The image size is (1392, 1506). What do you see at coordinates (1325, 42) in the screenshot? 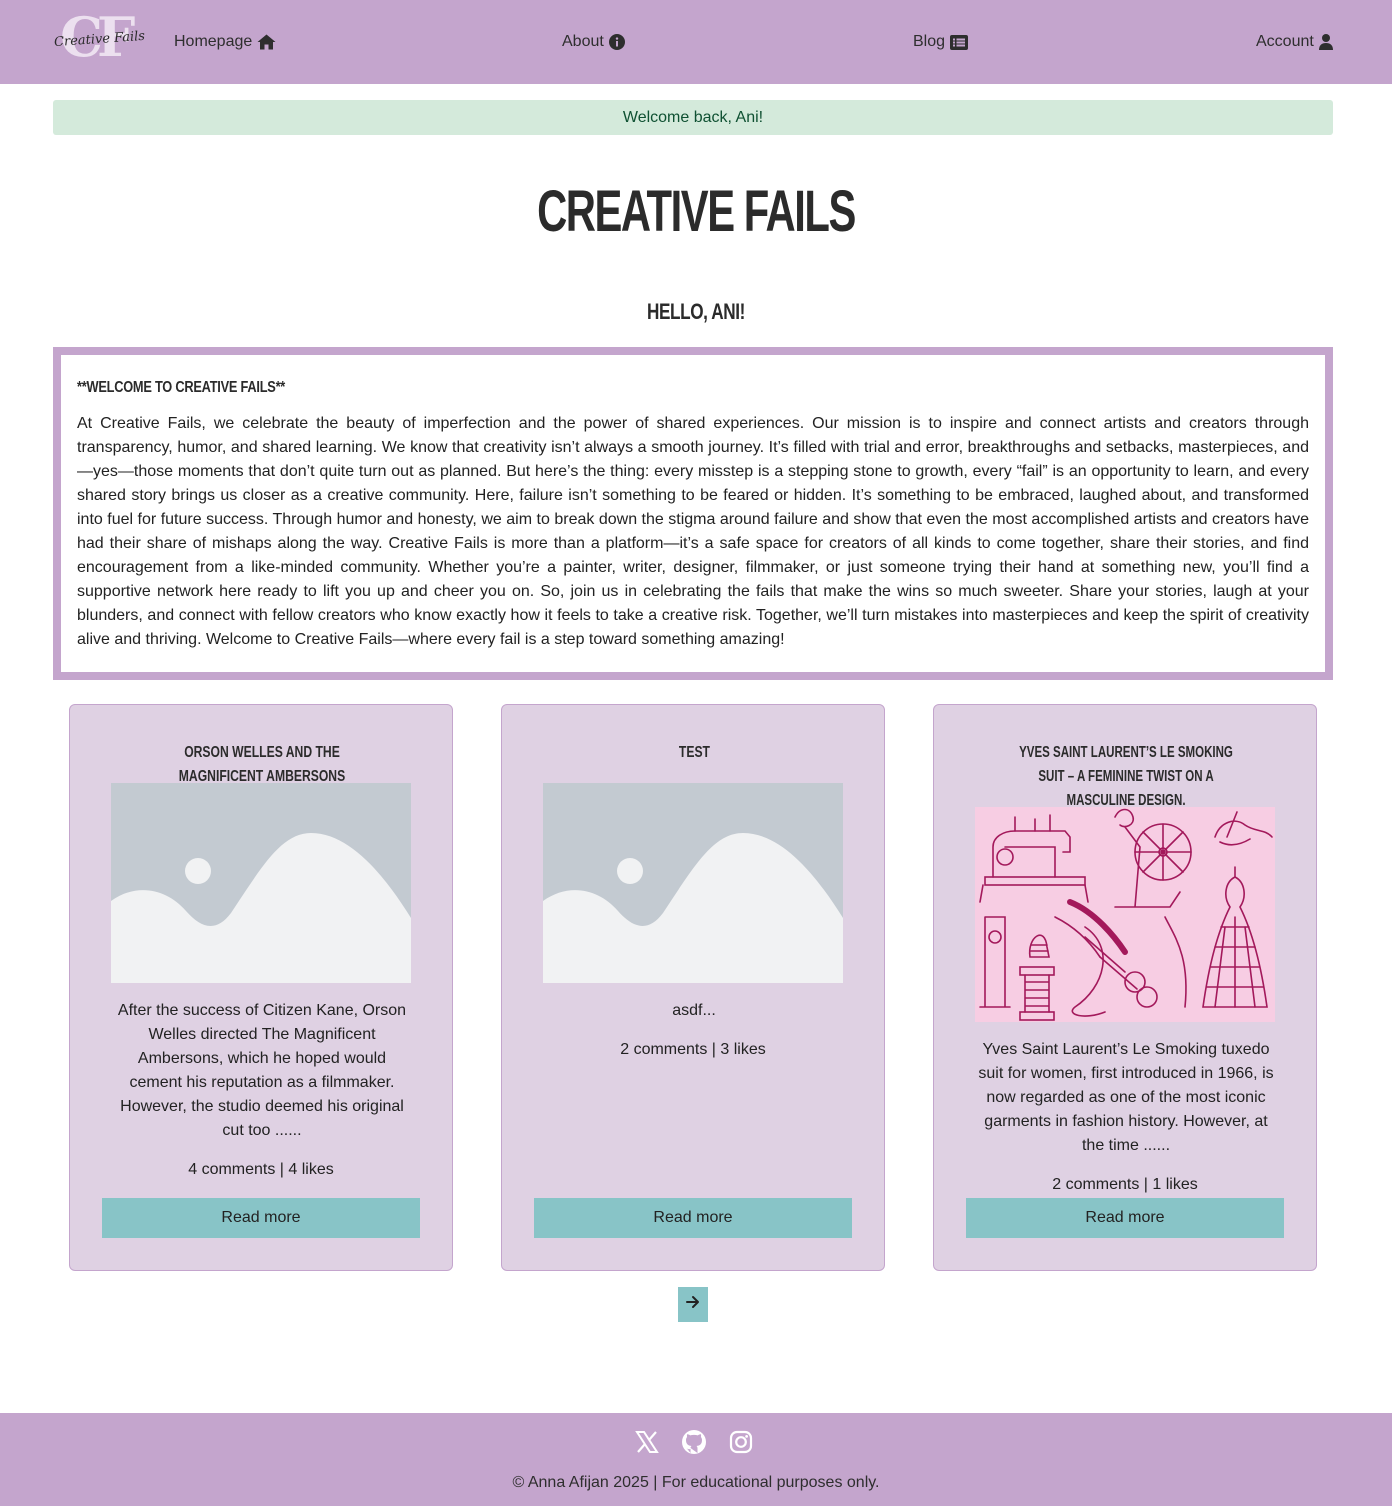
I see `user-icon` at bounding box center [1325, 42].